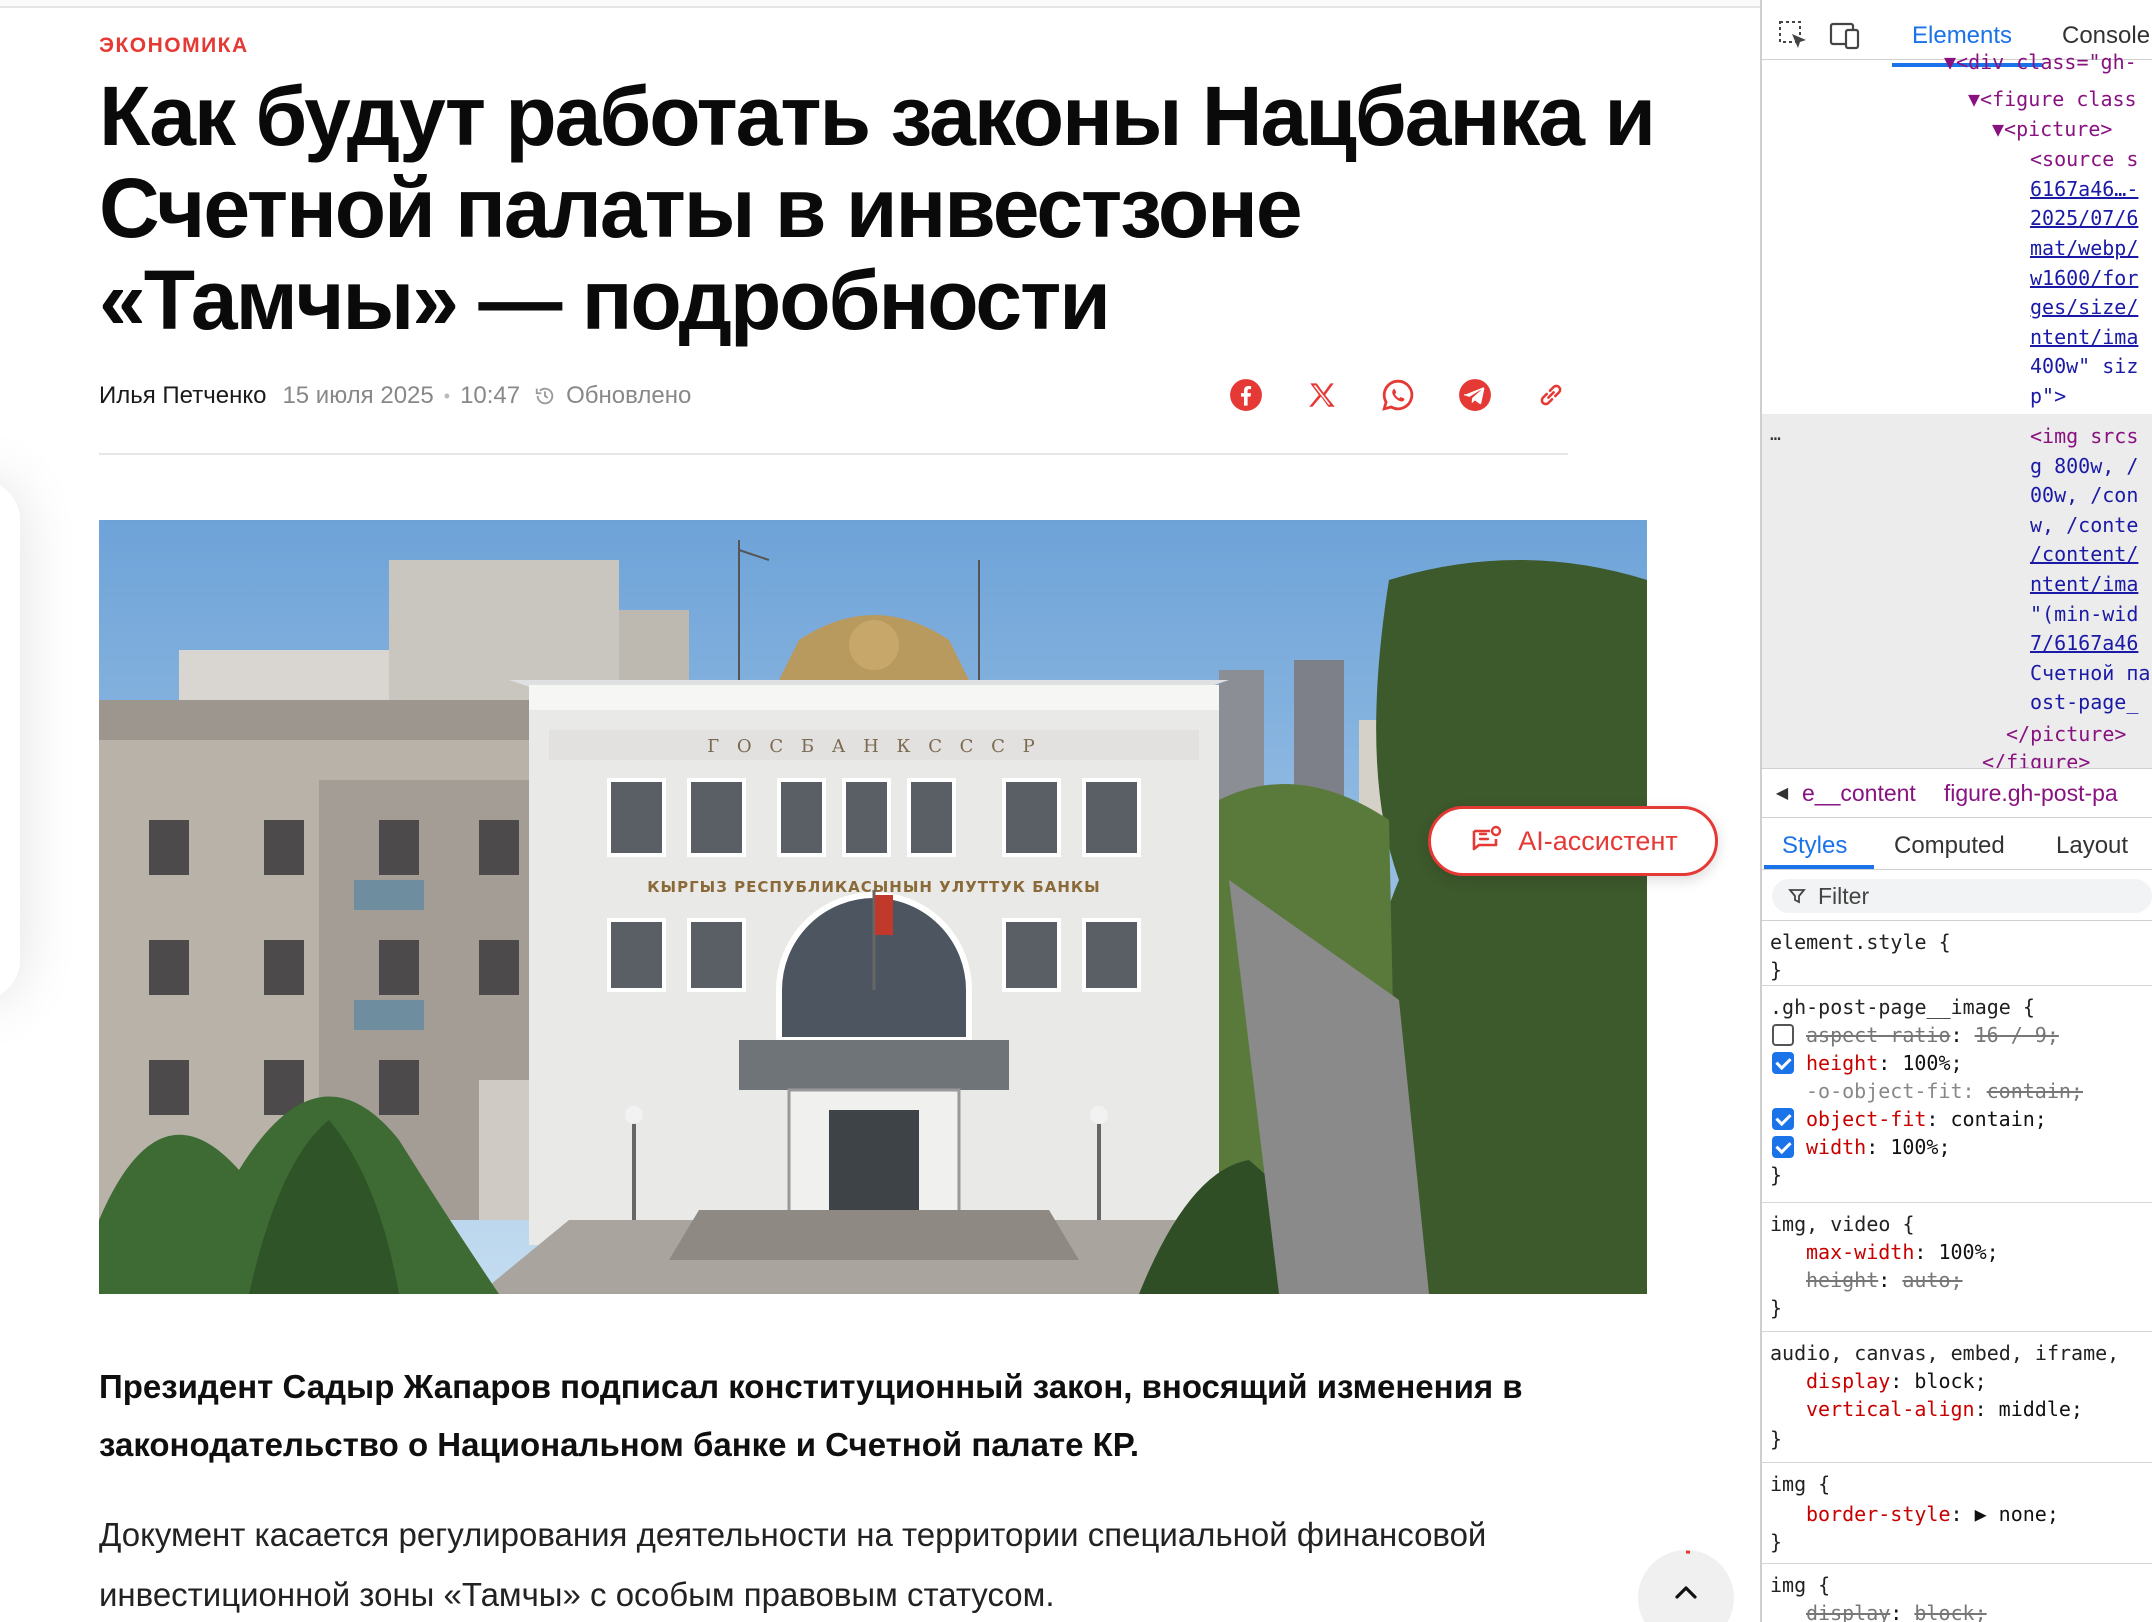 This screenshot has height=1622, width=2152. What do you see at coordinates (2048, 397) in the screenshot?
I see `dom-attr-line: p">` at bounding box center [2048, 397].